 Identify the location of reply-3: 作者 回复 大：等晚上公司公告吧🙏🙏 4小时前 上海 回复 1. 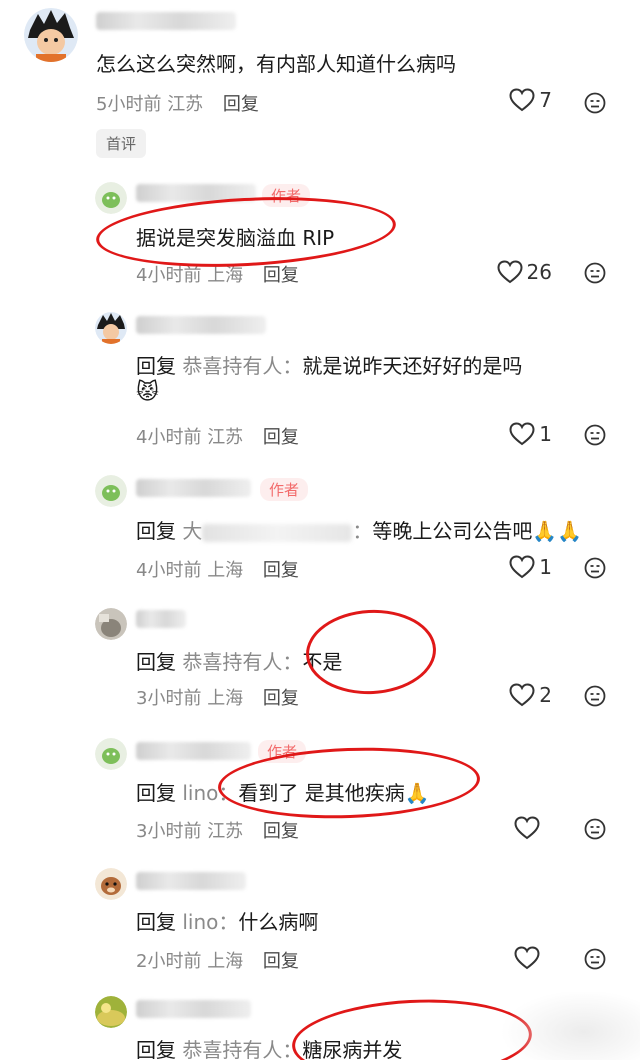
(320, 530).